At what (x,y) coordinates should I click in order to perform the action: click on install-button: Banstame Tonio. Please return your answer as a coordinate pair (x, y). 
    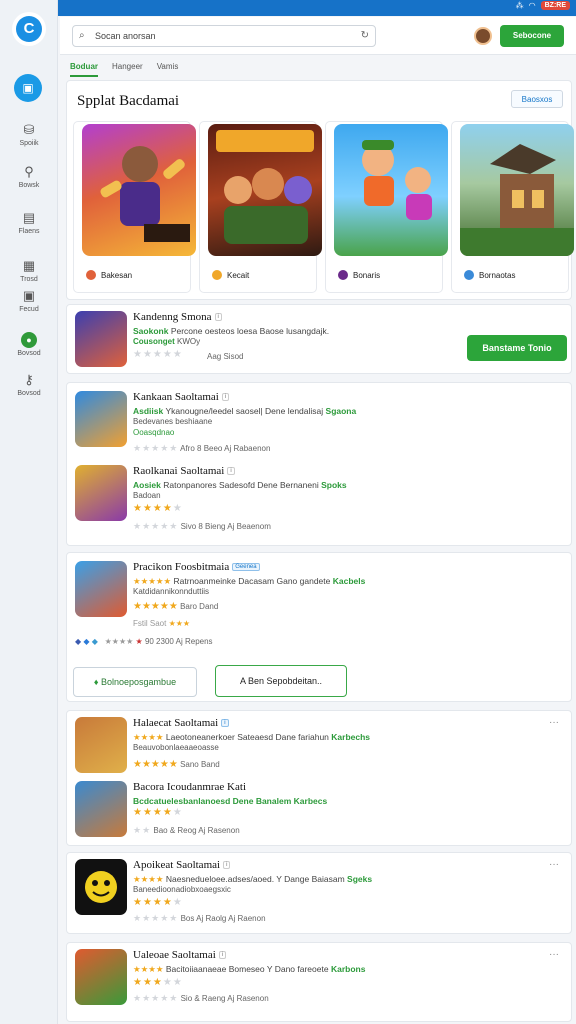
    Looking at the image, I should click on (517, 348).